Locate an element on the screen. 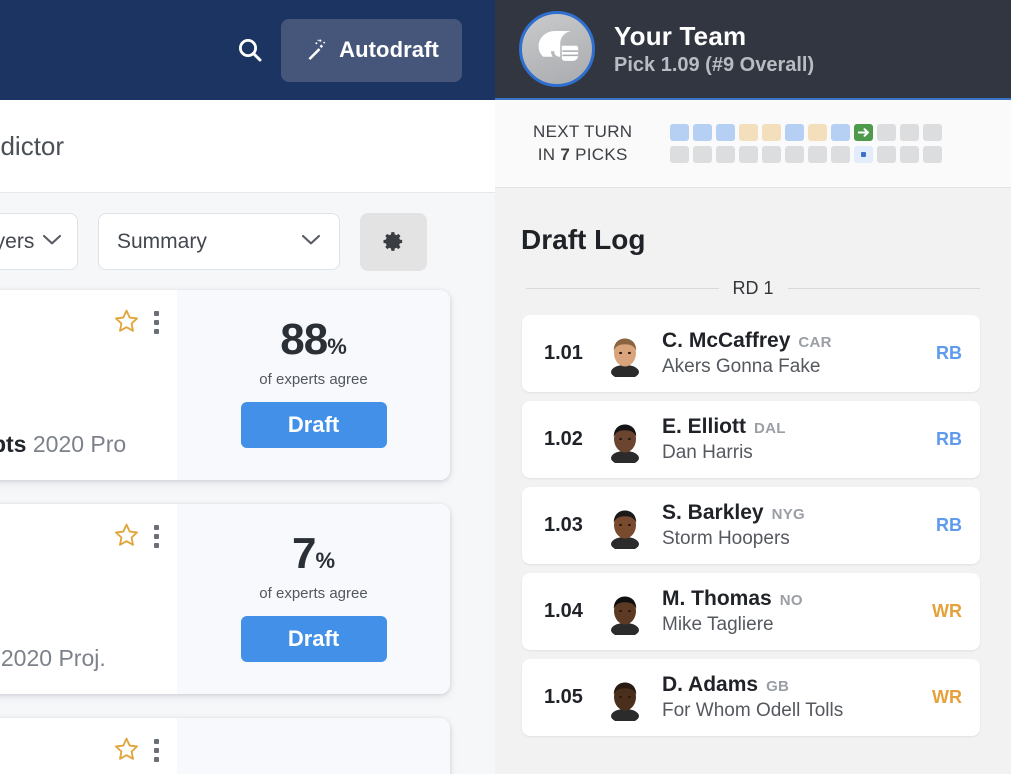  round-divider: RD 1 is located at coordinates (753, 288).